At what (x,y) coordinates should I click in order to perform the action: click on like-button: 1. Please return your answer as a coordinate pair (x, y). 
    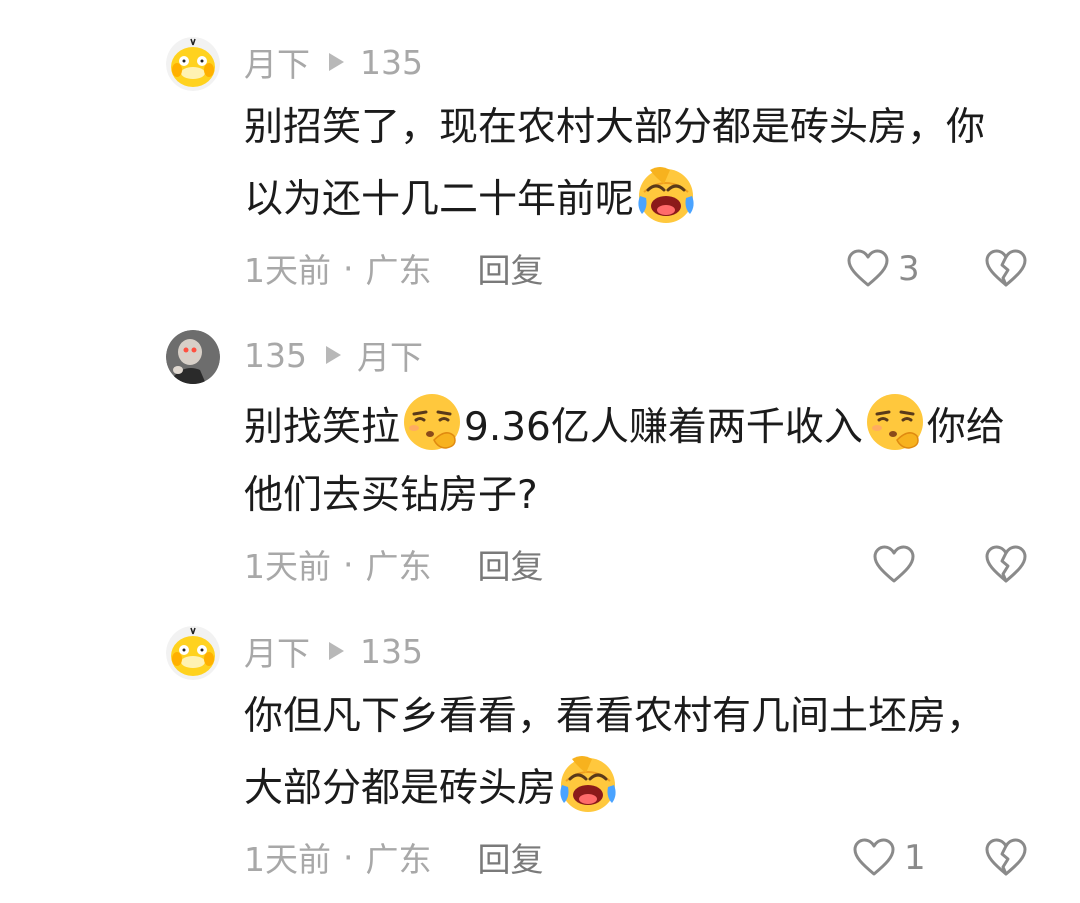
    Looking at the image, I should click on (889, 858).